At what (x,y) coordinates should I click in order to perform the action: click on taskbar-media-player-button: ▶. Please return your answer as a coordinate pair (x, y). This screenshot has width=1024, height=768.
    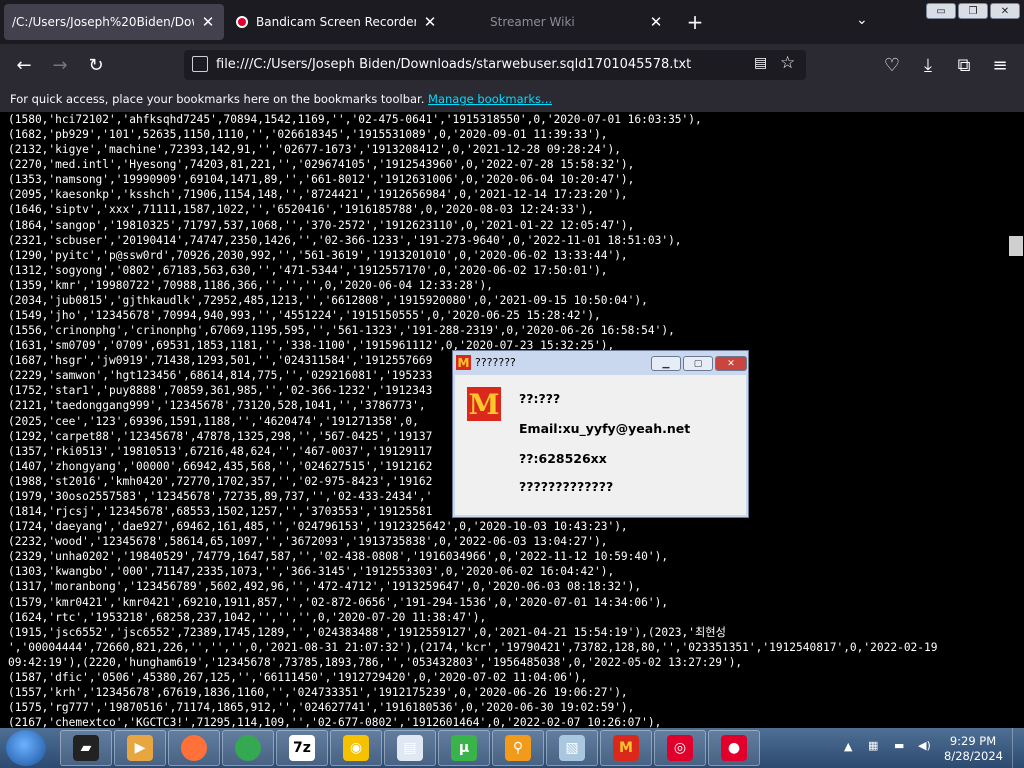
    Looking at the image, I should click on (140, 748).